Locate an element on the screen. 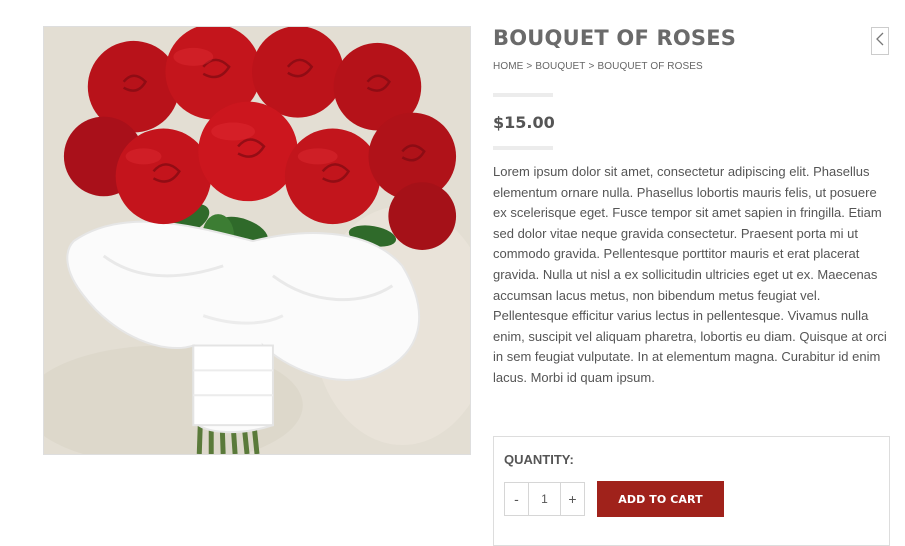 The height and width of the screenshot is (546, 905). breadcrumb: HOME > BOUQUET > BOUQUET OF ROSES is located at coordinates (598, 66).